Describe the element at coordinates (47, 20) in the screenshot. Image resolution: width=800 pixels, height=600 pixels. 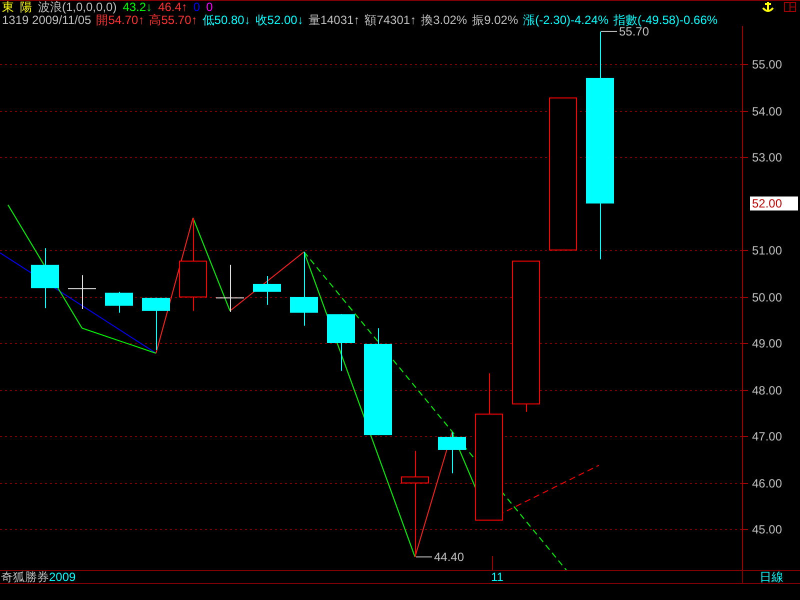
I see `quote-field: 1319 2009/11/05` at that location.